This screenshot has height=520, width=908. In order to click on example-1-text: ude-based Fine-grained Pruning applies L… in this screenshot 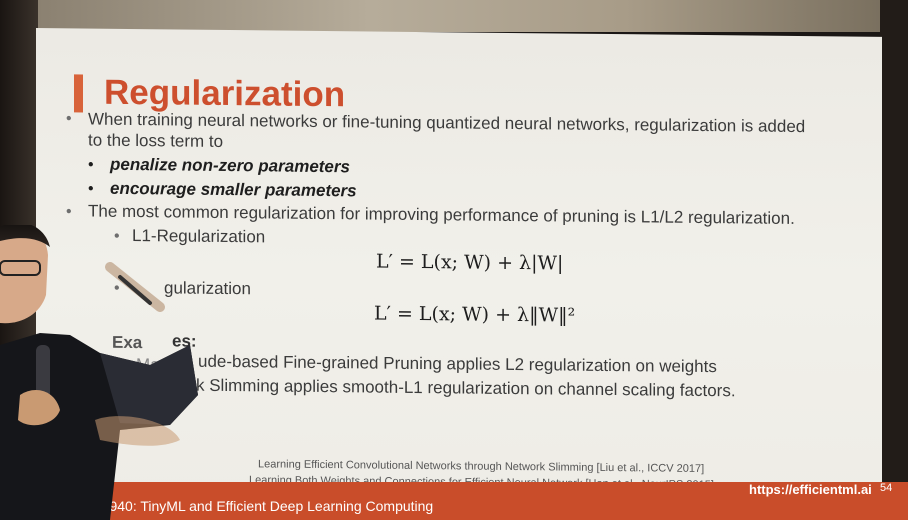, I will do `click(457, 364)`.